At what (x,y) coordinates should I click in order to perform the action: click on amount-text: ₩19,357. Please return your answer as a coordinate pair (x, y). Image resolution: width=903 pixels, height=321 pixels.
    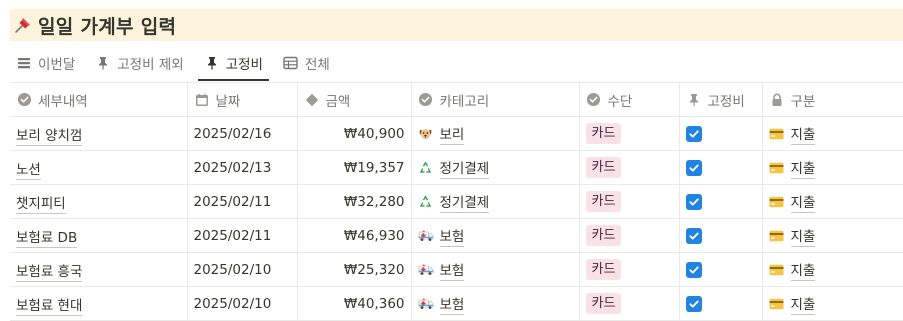
    Looking at the image, I should click on (374, 167).